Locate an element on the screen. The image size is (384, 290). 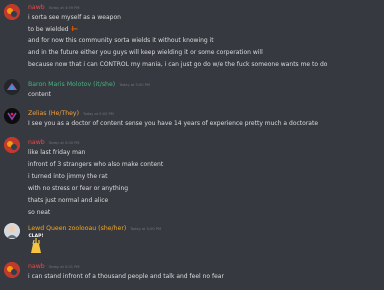
message-text: like last friday man is located at coordinates (57, 152).